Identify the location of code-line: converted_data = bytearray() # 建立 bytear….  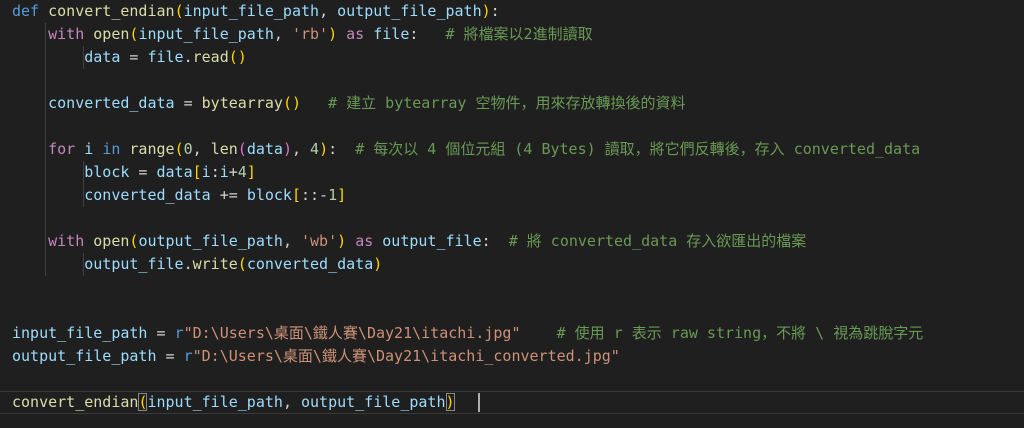
(512, 103).